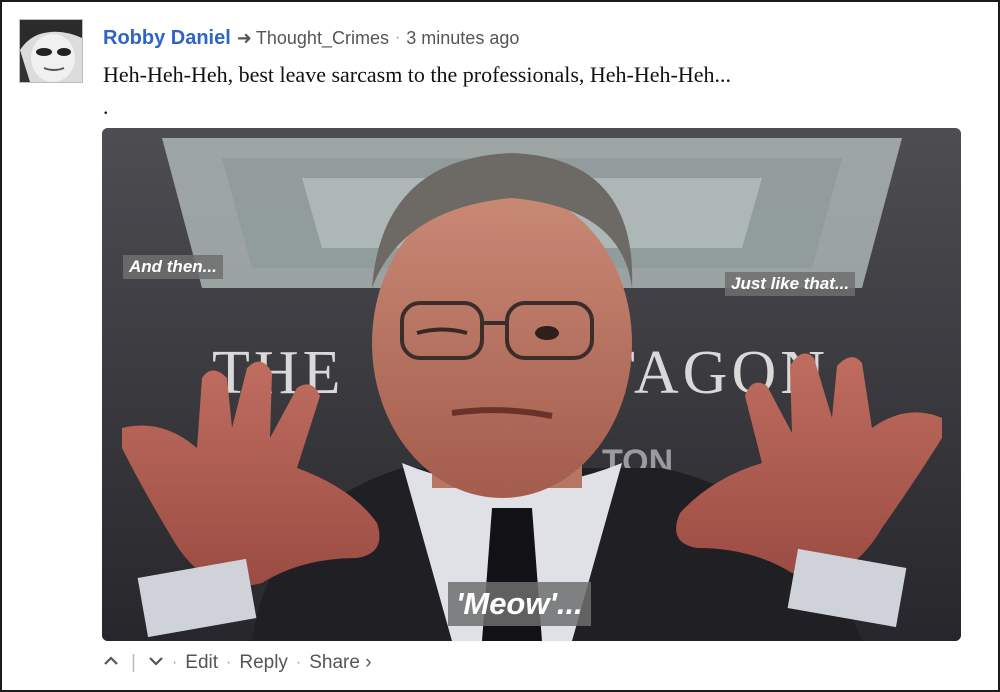 This screenshot has height=692, width=1000. I want to click on reply-button: Reply, so click(263, 663).